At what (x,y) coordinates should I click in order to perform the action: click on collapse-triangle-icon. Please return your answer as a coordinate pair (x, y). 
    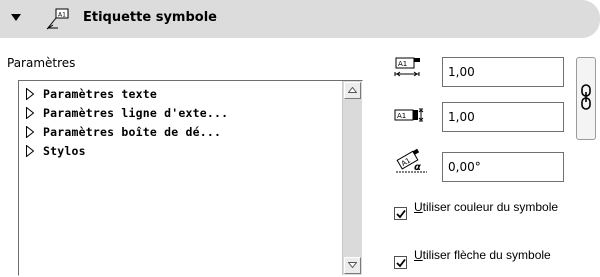
    Looking at the image, I should click on (16, 17).